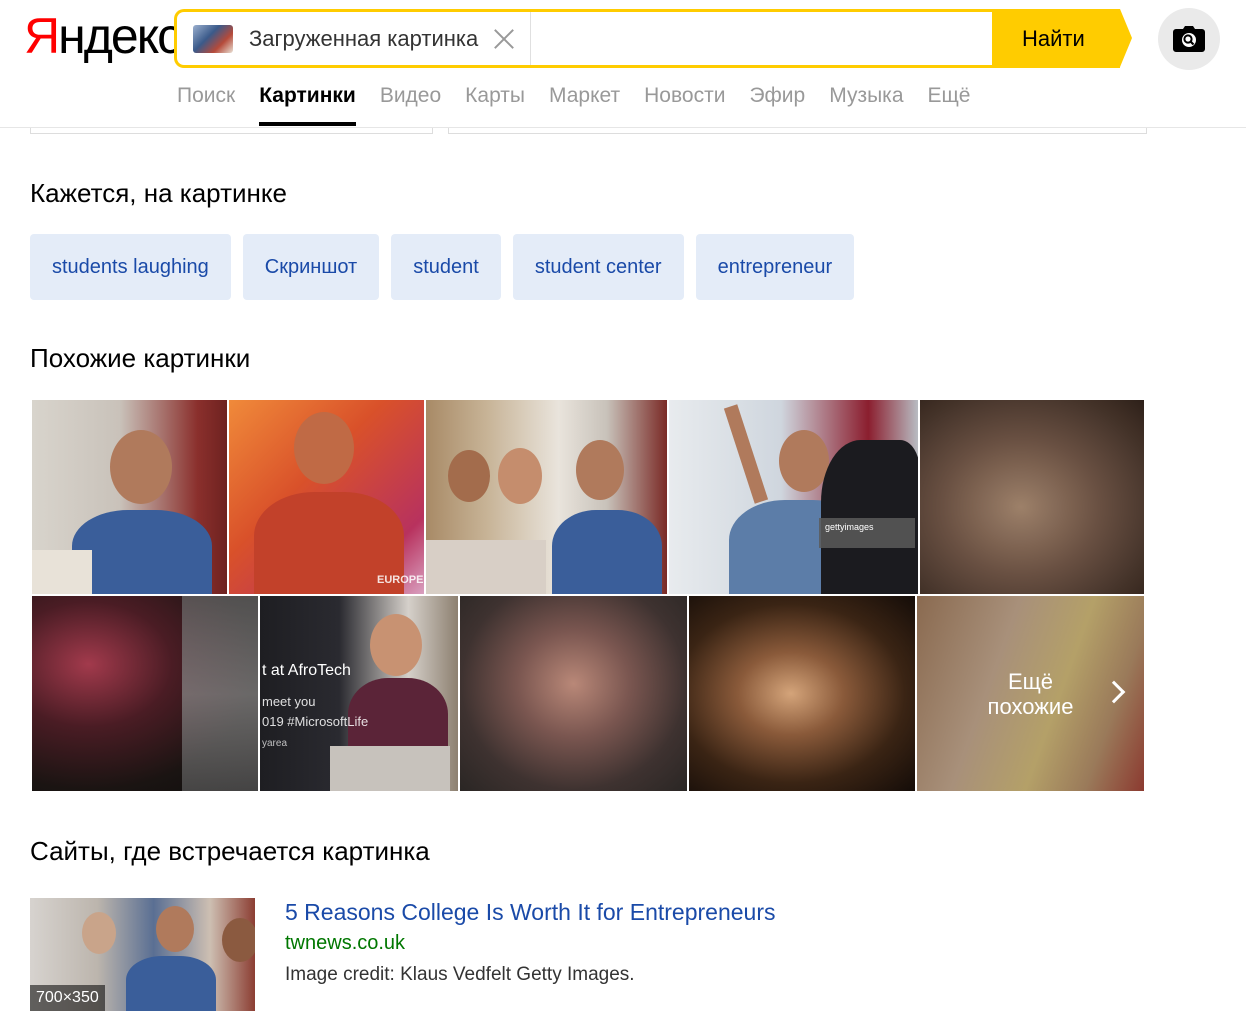 The width and height of the screenshot is (1246, 1020). I want to click on tab-news: Новости, so click(684, 104).